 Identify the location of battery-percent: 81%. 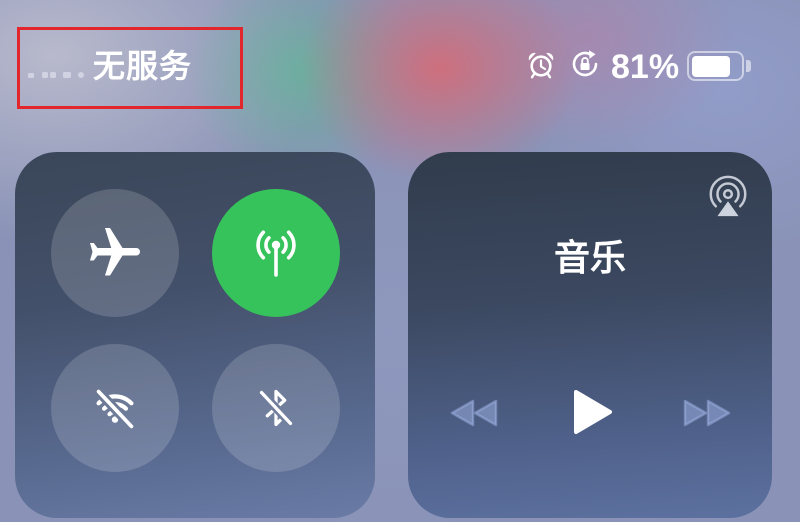
(645, 67).